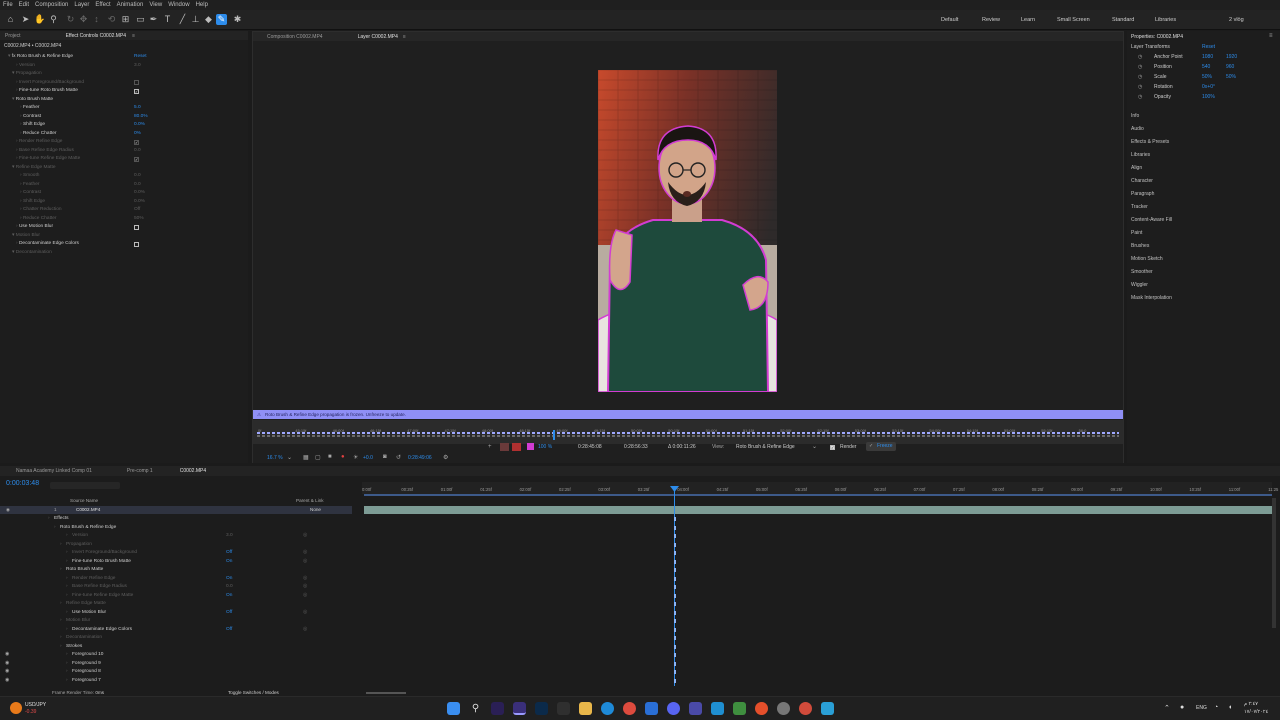 This screenshot has height=720, width=1280. I want to click on effect-property-checkbox, so click(136, 244).